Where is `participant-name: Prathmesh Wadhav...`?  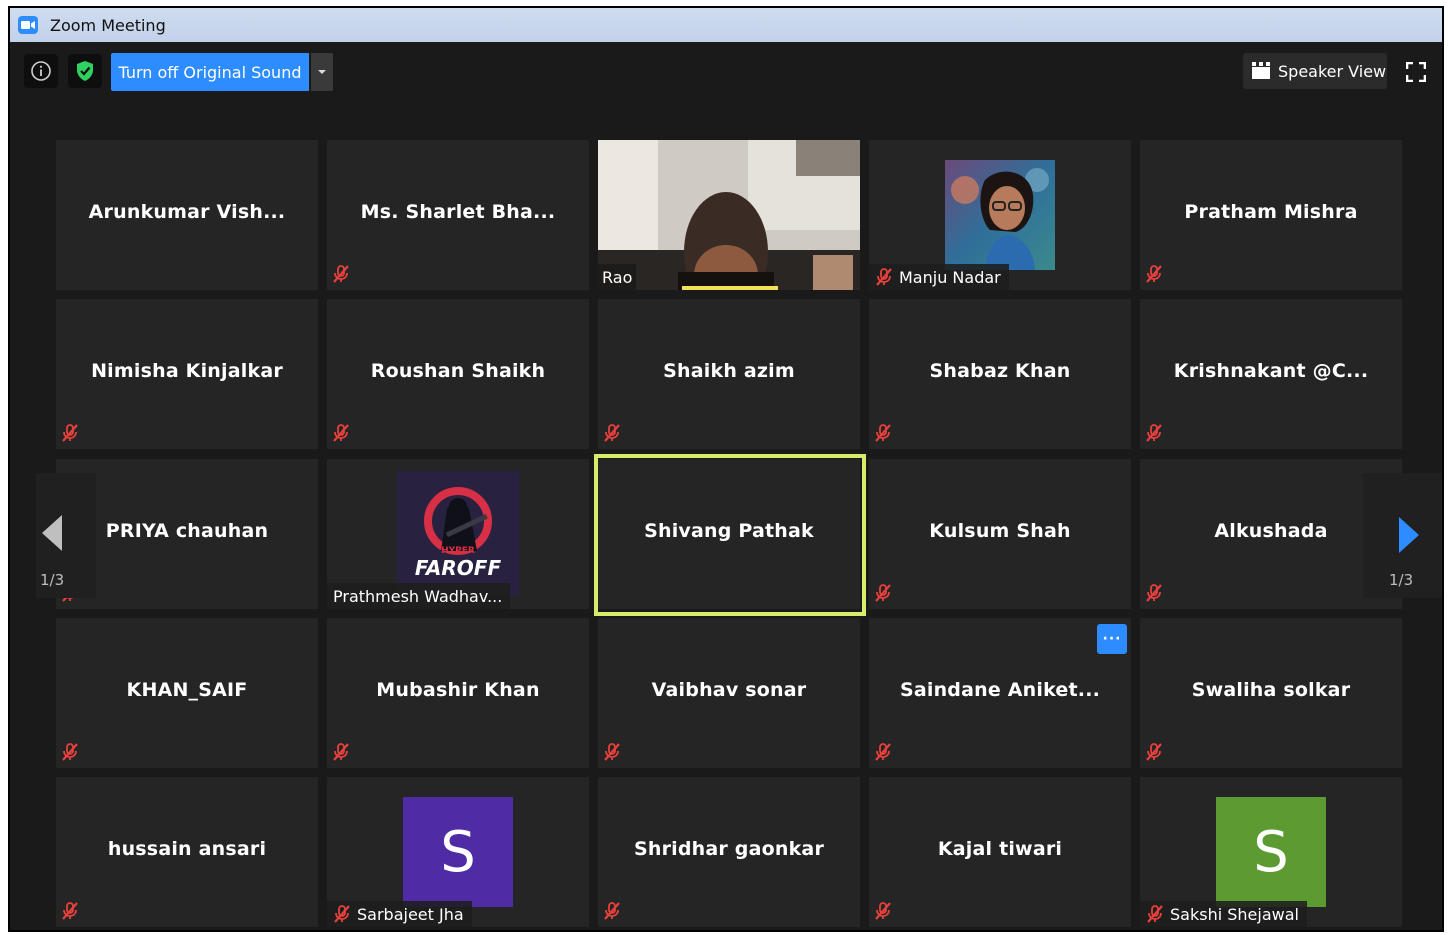
participant-name: Prathmesh Wadhav... is located at coordinates (418, 596).